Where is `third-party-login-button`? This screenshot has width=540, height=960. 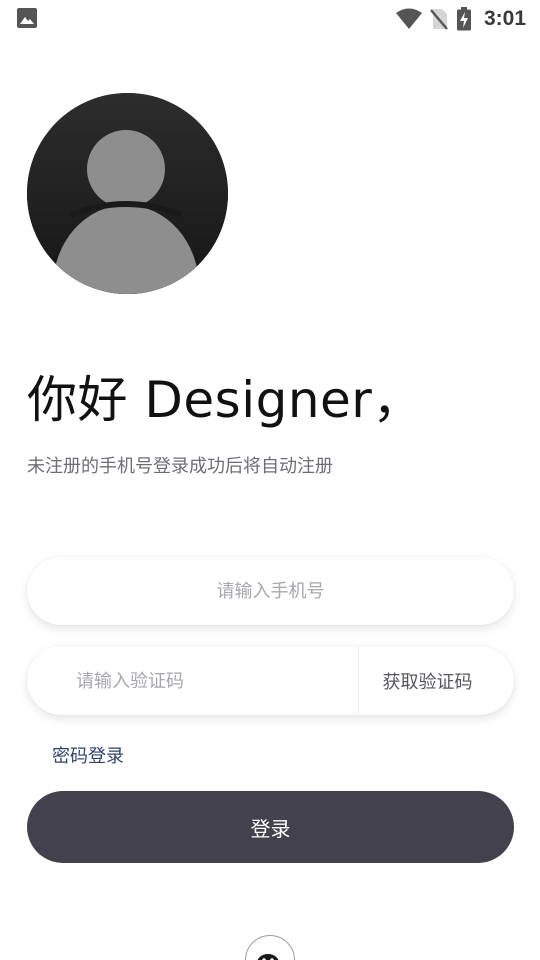 third-party-login-button is located at coordinates (270, 947).